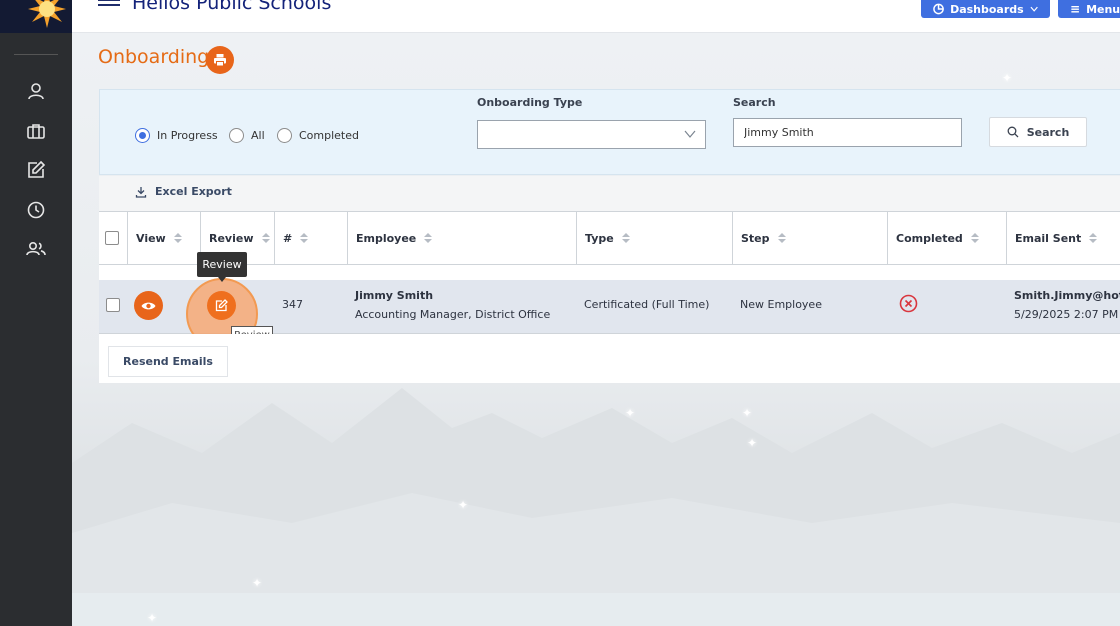 Image resolution: width=1120 pixels, height=626 pixels. What do you see at coordinates (609, 272) in the screenshot?
I see `table-spacer` at bounding box center [609, 272].